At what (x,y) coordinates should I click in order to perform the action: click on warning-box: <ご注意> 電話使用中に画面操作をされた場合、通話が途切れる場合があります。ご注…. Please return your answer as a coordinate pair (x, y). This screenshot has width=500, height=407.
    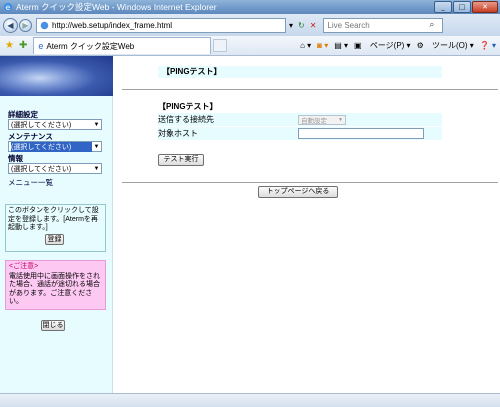
    Looking at the image, I should click on (55, 285).